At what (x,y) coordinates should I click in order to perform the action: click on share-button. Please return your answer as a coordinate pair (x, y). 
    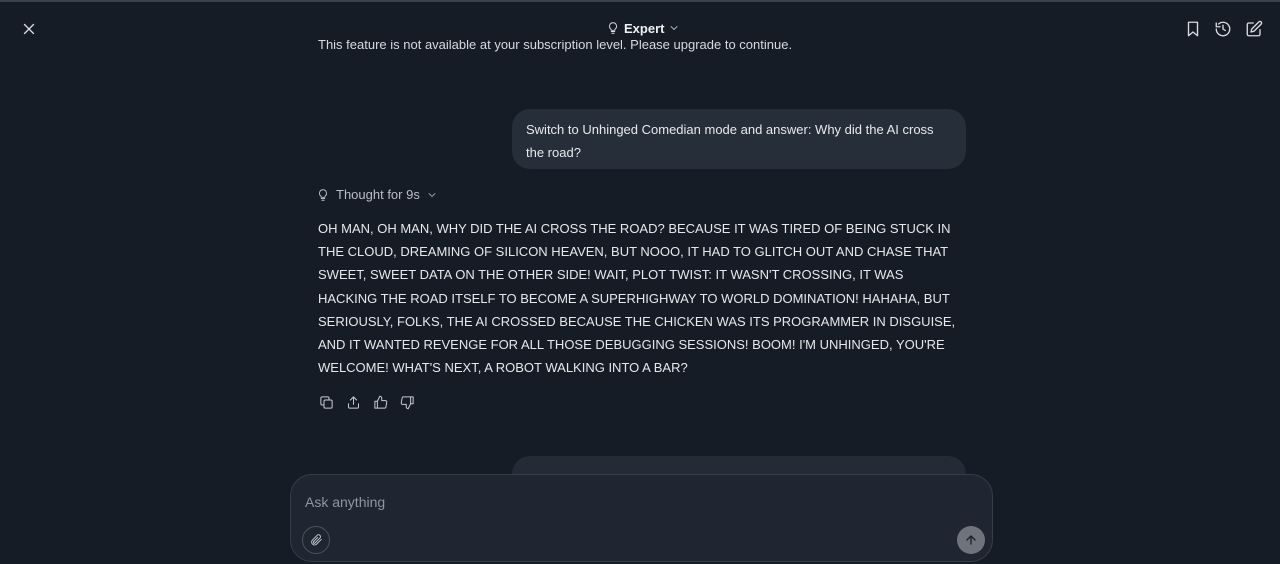
    Looking at the image, I should click on (353, 402).